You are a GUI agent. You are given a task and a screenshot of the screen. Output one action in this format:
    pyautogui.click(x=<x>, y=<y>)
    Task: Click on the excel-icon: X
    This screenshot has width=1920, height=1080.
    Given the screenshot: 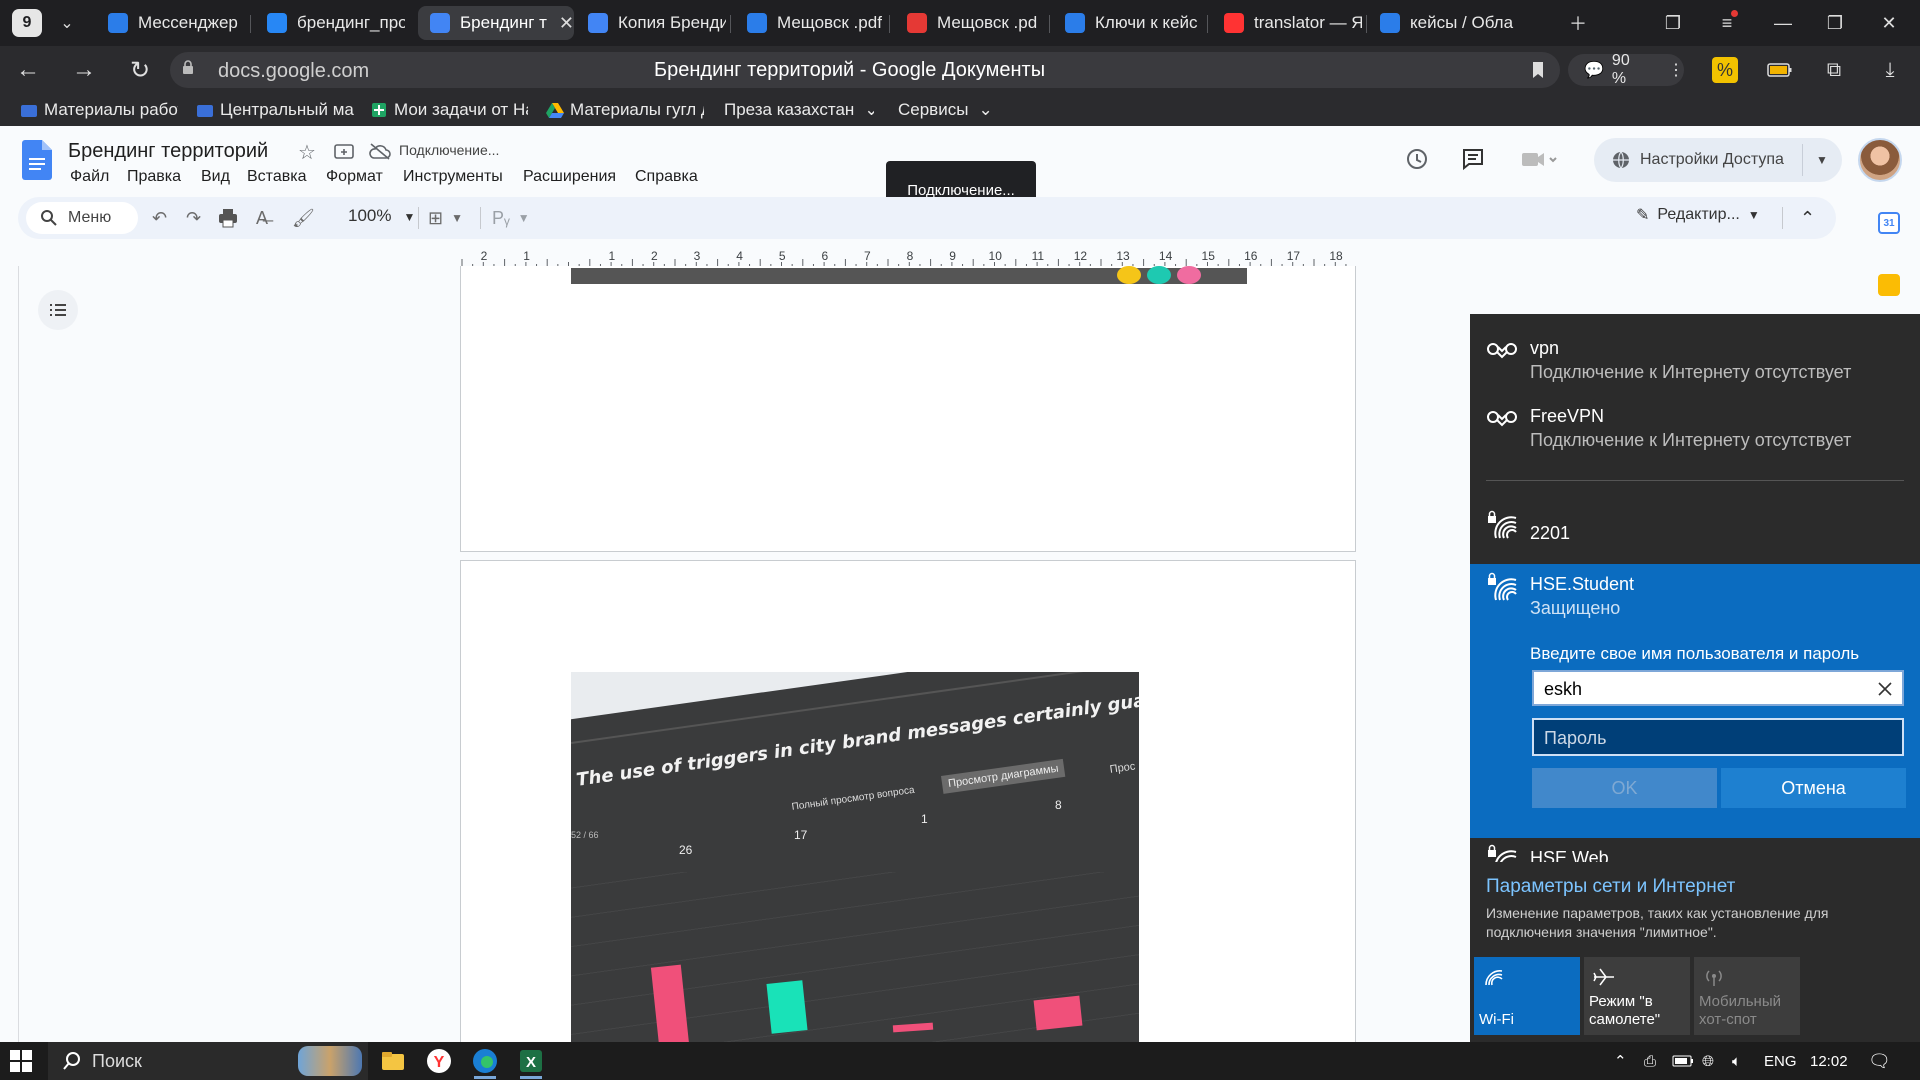 What is the action you would take?
    pyautogui.click(x=531, y=1061)
    